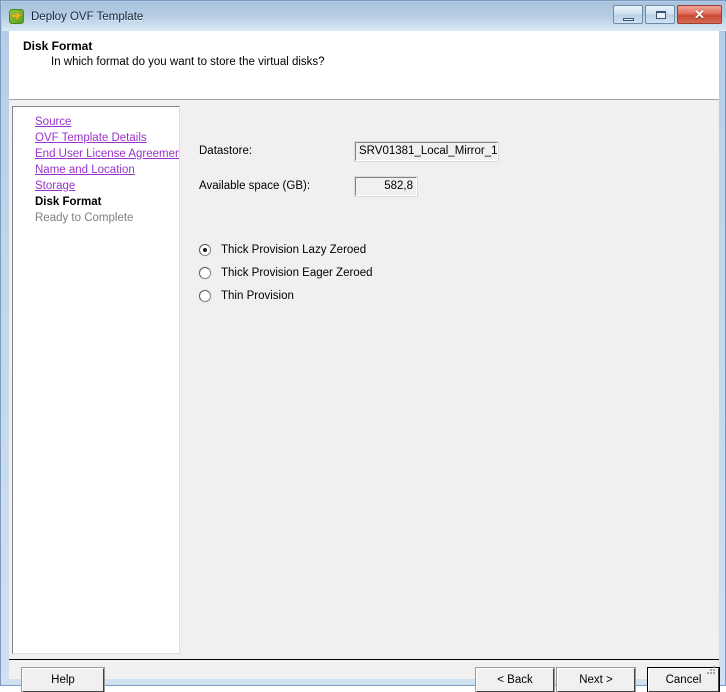 This screenshot has height=692, width=726. I want to click on radio-thick-provision-eager-zeroed: Thick Provision Eager Zeroed, so click(285, 272).